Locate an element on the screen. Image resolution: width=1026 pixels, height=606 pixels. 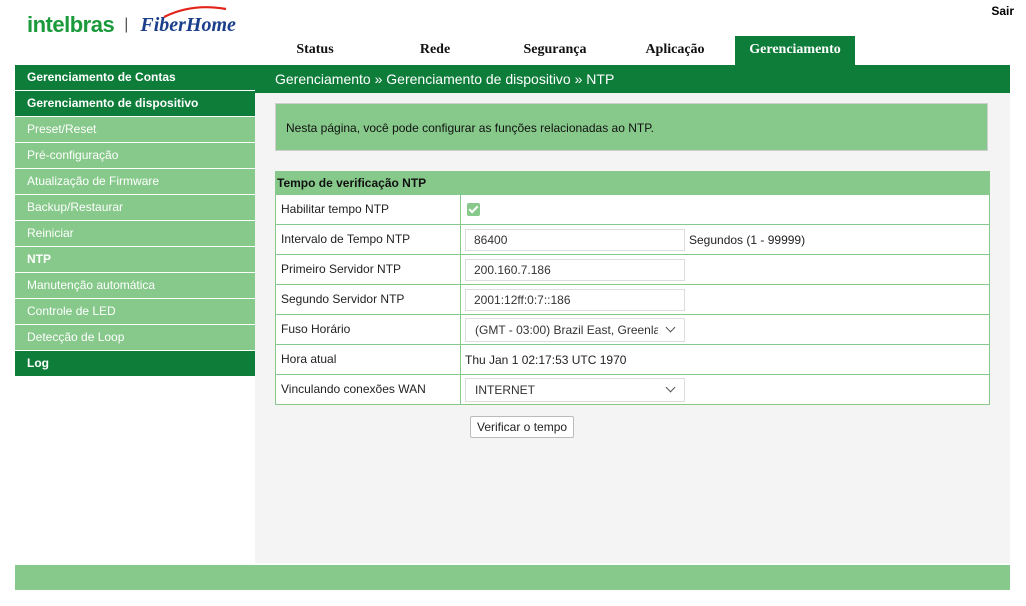
wan-binding-label: Vinculando conexões WAN is located at coordinates (368, 389).